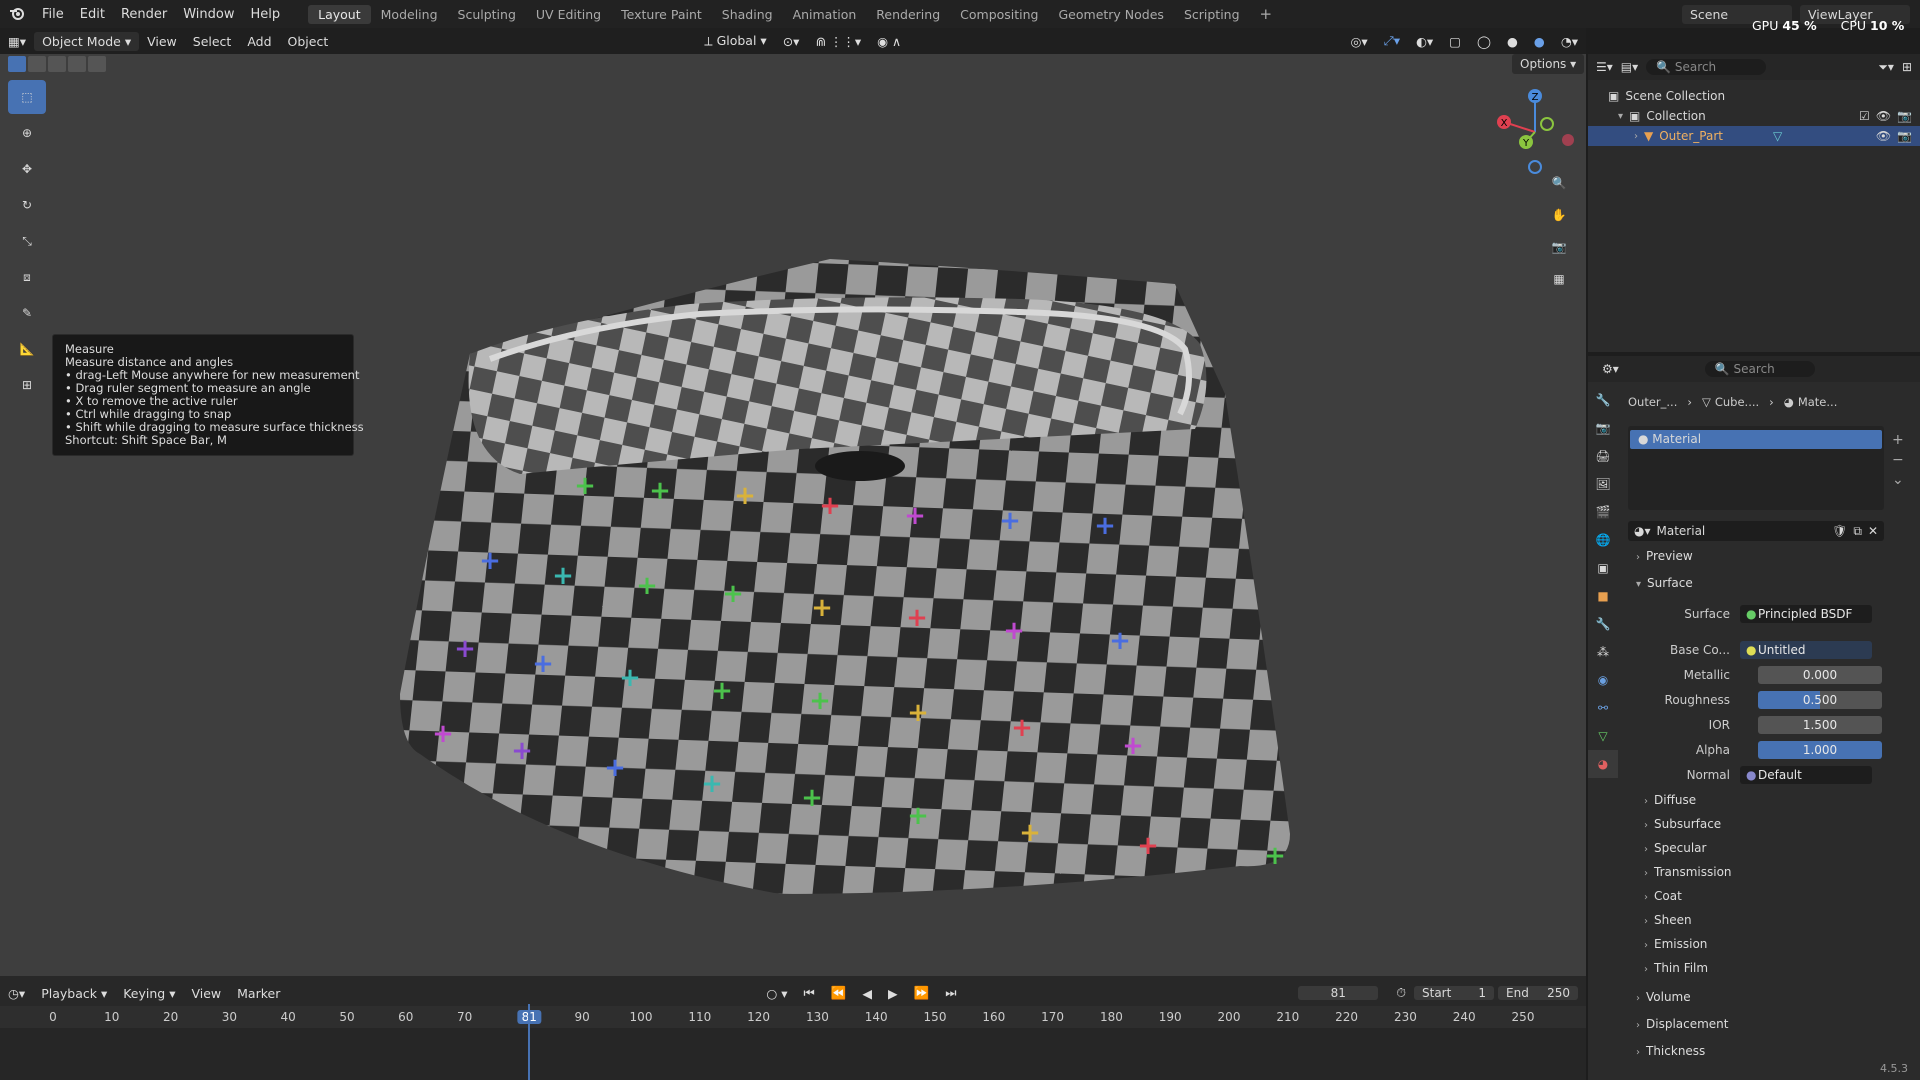 This screenshot has width=1920, height=1080. Describe the element at coordinates (1898, 480) in the screenshot. I see `slot-menu-icon: ⌄` at that location.